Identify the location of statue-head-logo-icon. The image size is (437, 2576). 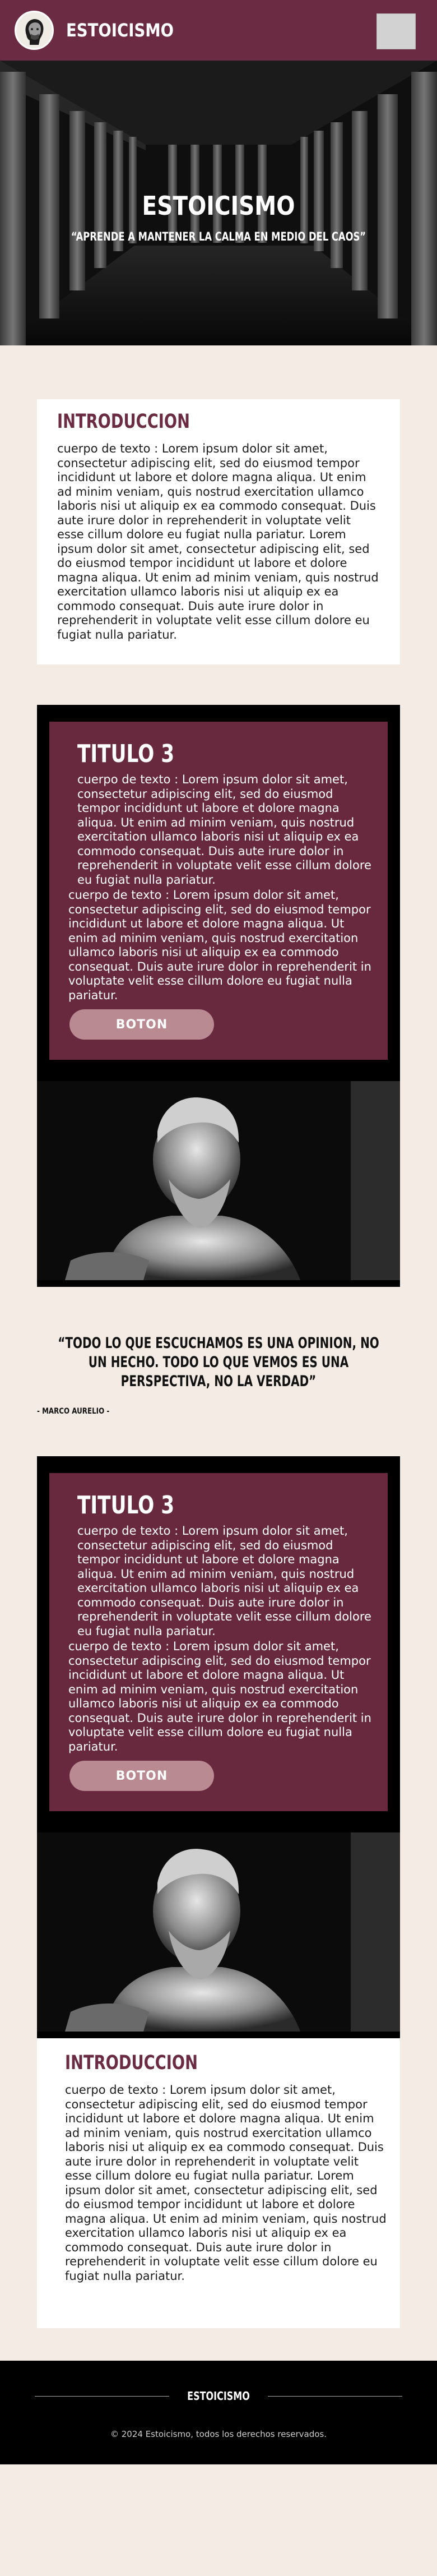
(34, 31).